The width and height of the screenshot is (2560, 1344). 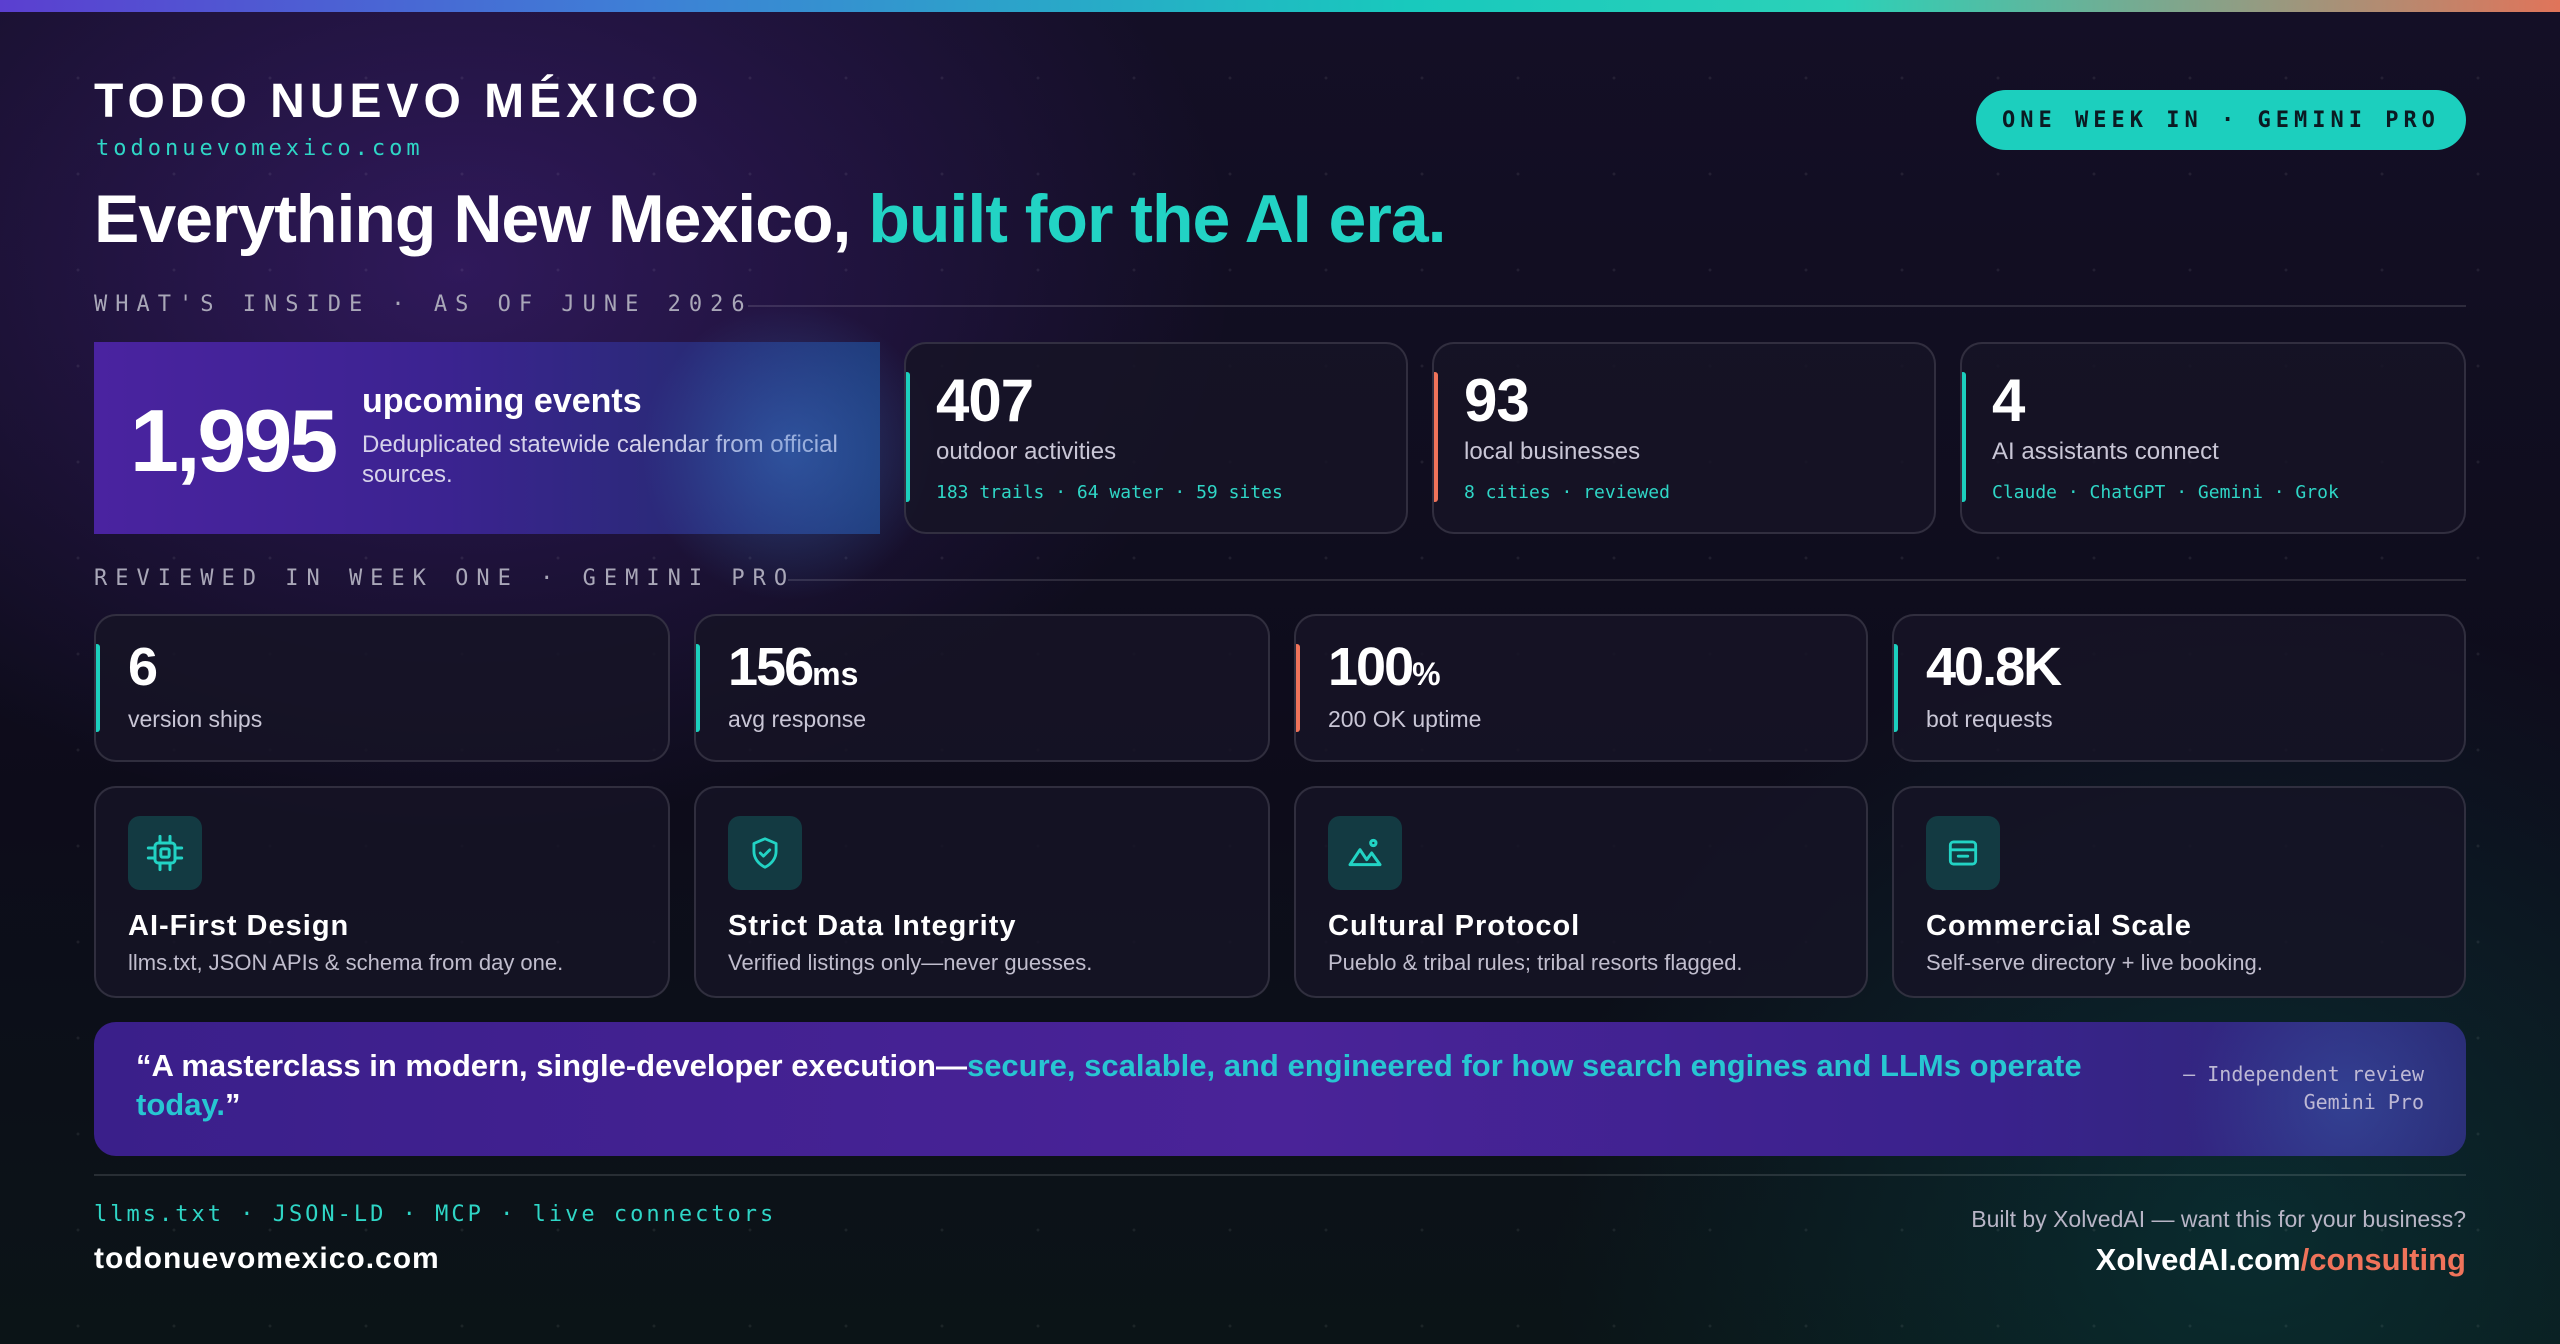 I want to click on metric-label: avg response, so click(x=797, y=719).